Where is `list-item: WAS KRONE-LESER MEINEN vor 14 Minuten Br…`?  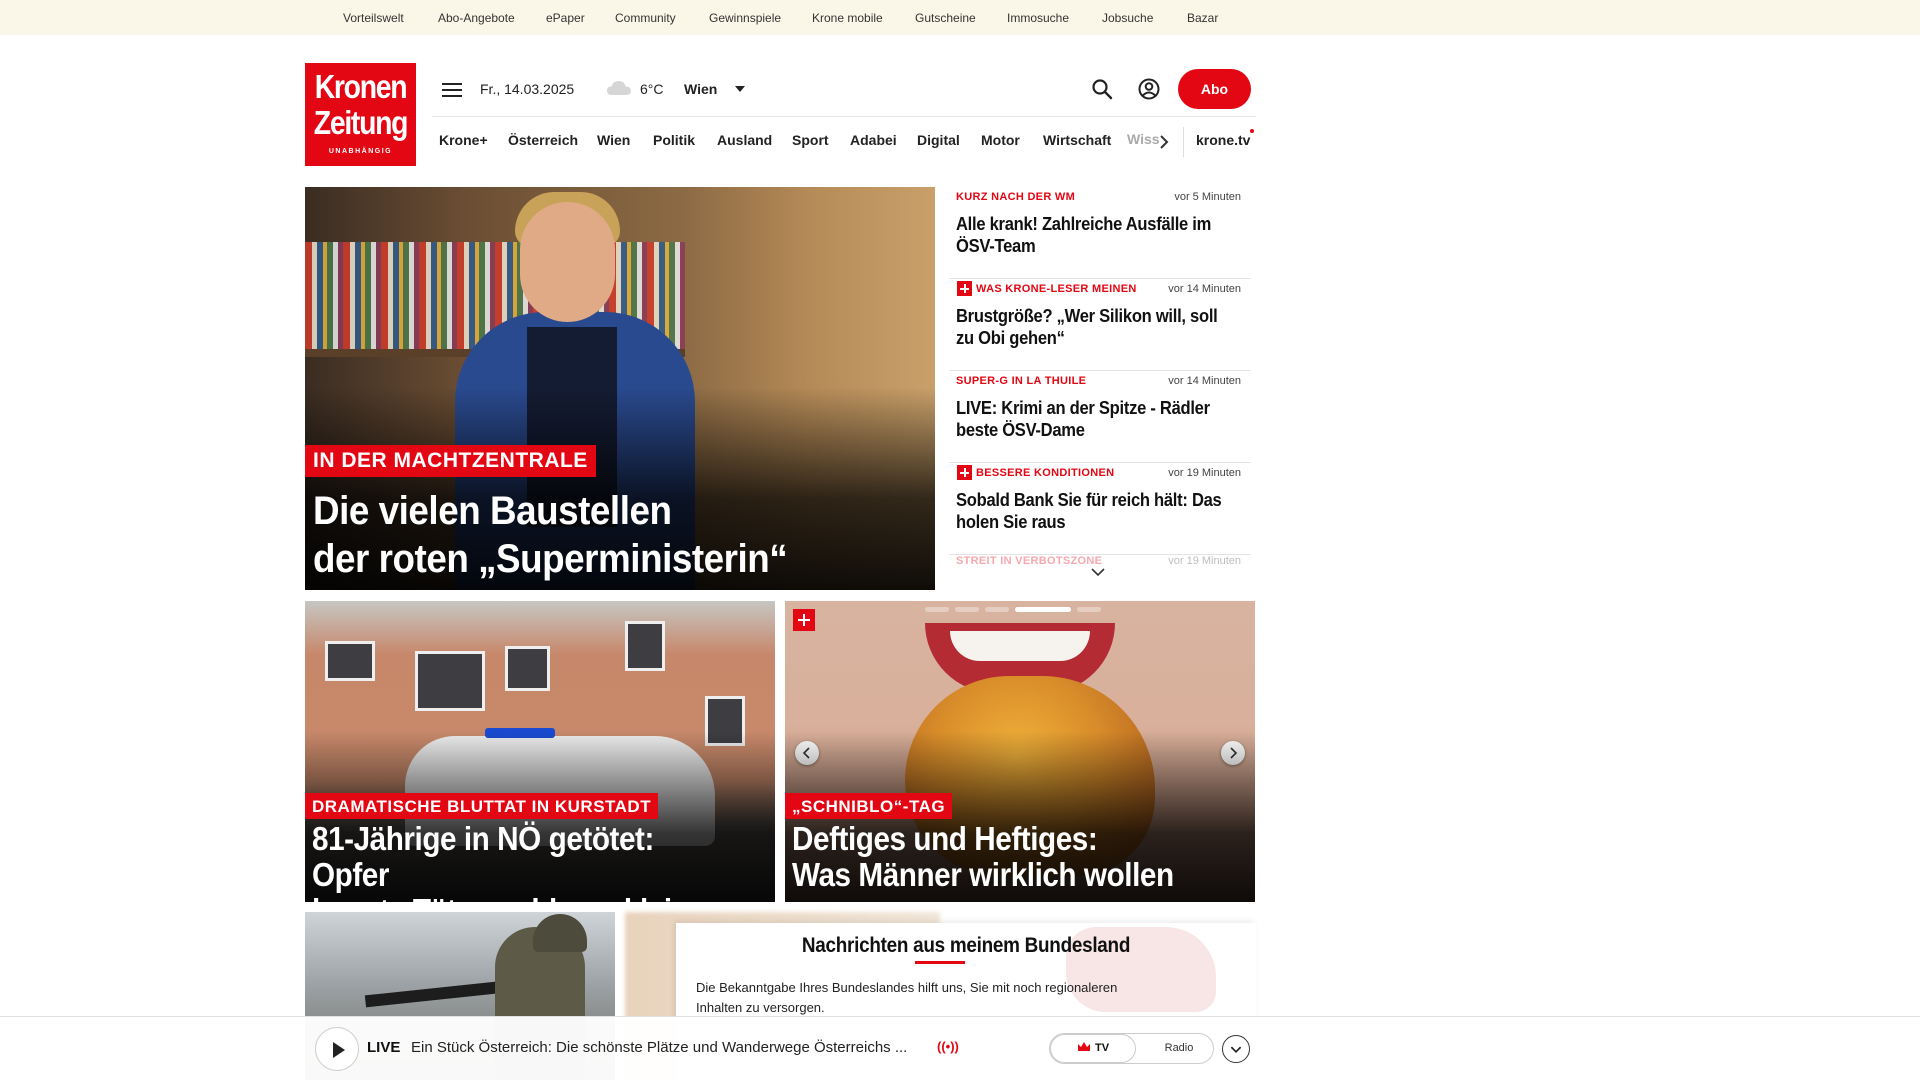 list-item: WAS KRONE-LESER MEINEN vor 14 Minuten Br… is located at coordinates (1100, 325).